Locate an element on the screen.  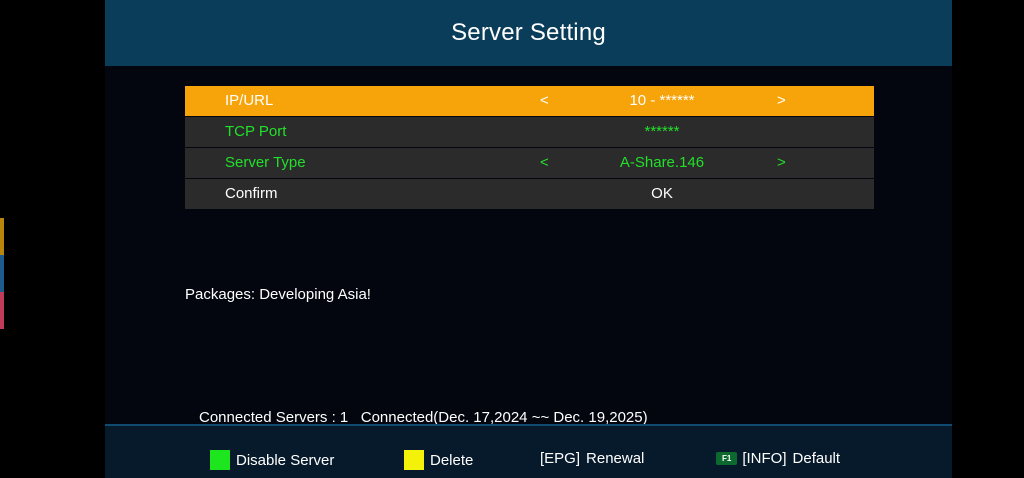
disable-server-button: Disable Server is located at coordinates (272, 460).